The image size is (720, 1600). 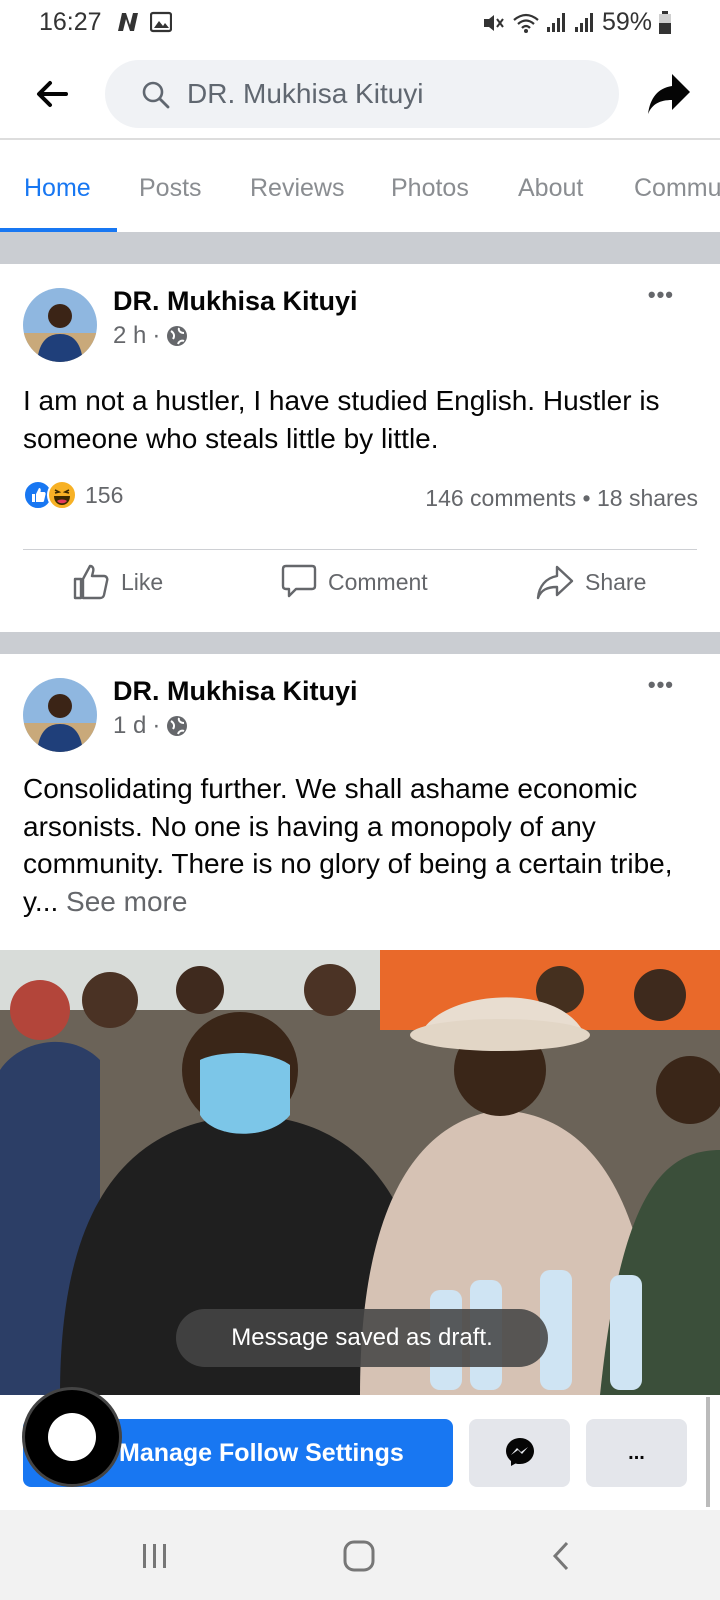 I want to click on like-label: Like, so click(x=142, y=581).